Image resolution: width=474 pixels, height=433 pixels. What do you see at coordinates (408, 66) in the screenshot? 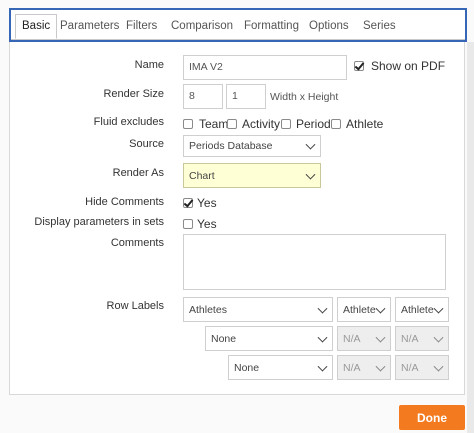
I see `show-on-pdf-label: Show on PDF` at bounding box center [408, 66].